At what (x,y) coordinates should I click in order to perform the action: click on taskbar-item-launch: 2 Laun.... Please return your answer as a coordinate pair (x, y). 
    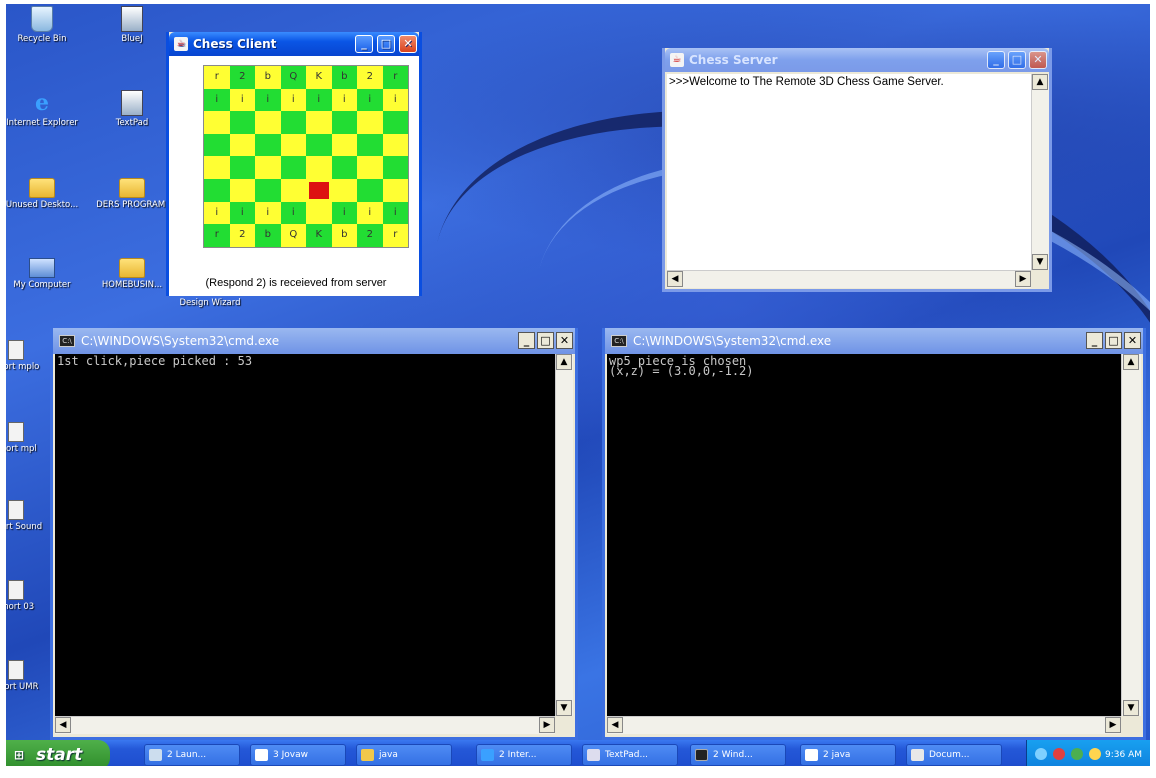
    Looking at the image, I should click on (192, 755).